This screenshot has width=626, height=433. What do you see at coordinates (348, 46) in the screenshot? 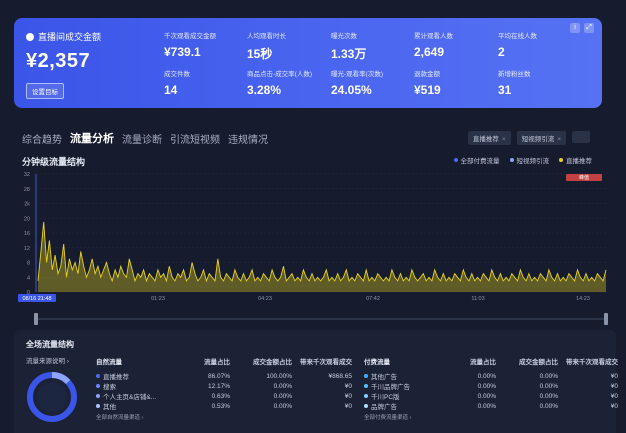
I see `metric-item: 曝光次数 1.33万` at bounding box center [348, 46].